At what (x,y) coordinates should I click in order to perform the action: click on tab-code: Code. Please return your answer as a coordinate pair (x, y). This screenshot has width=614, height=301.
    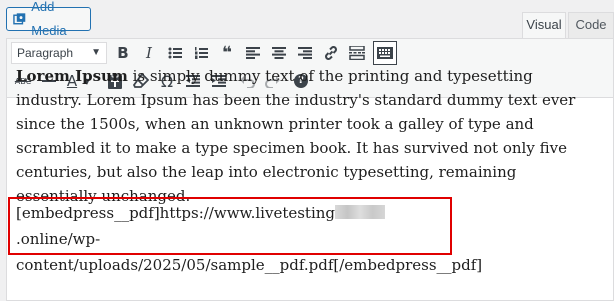
    Looking at the image, I should click on (591, 25).